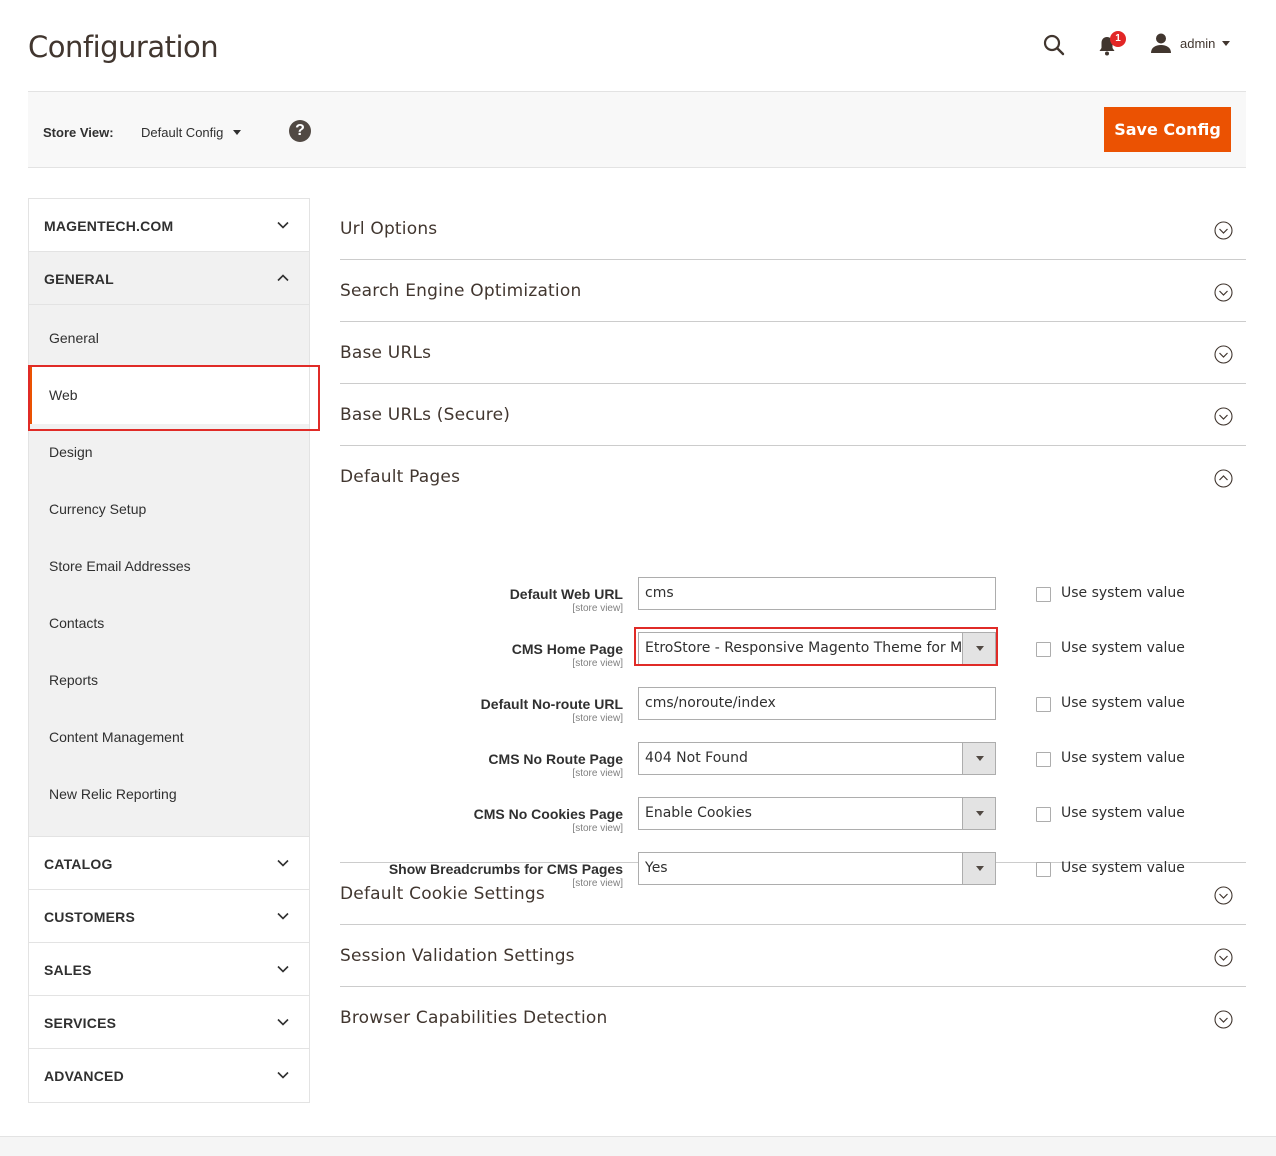  I want to click on store-view-switcher: Default Config, so click(191, 132).